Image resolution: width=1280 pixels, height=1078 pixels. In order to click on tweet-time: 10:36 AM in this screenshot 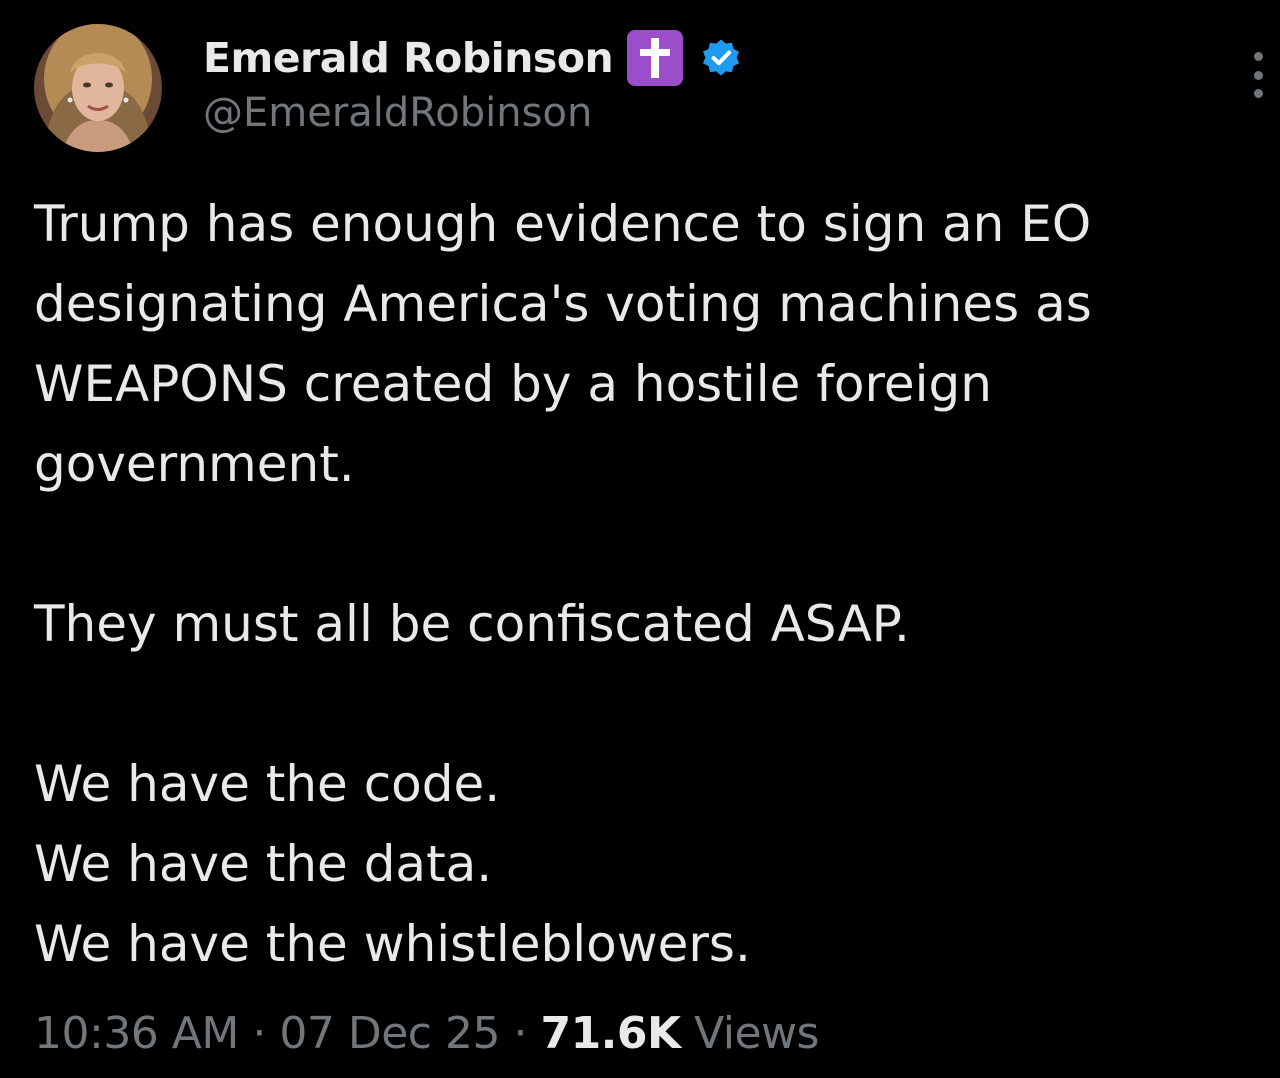, I will do `click(136, 1033)`.